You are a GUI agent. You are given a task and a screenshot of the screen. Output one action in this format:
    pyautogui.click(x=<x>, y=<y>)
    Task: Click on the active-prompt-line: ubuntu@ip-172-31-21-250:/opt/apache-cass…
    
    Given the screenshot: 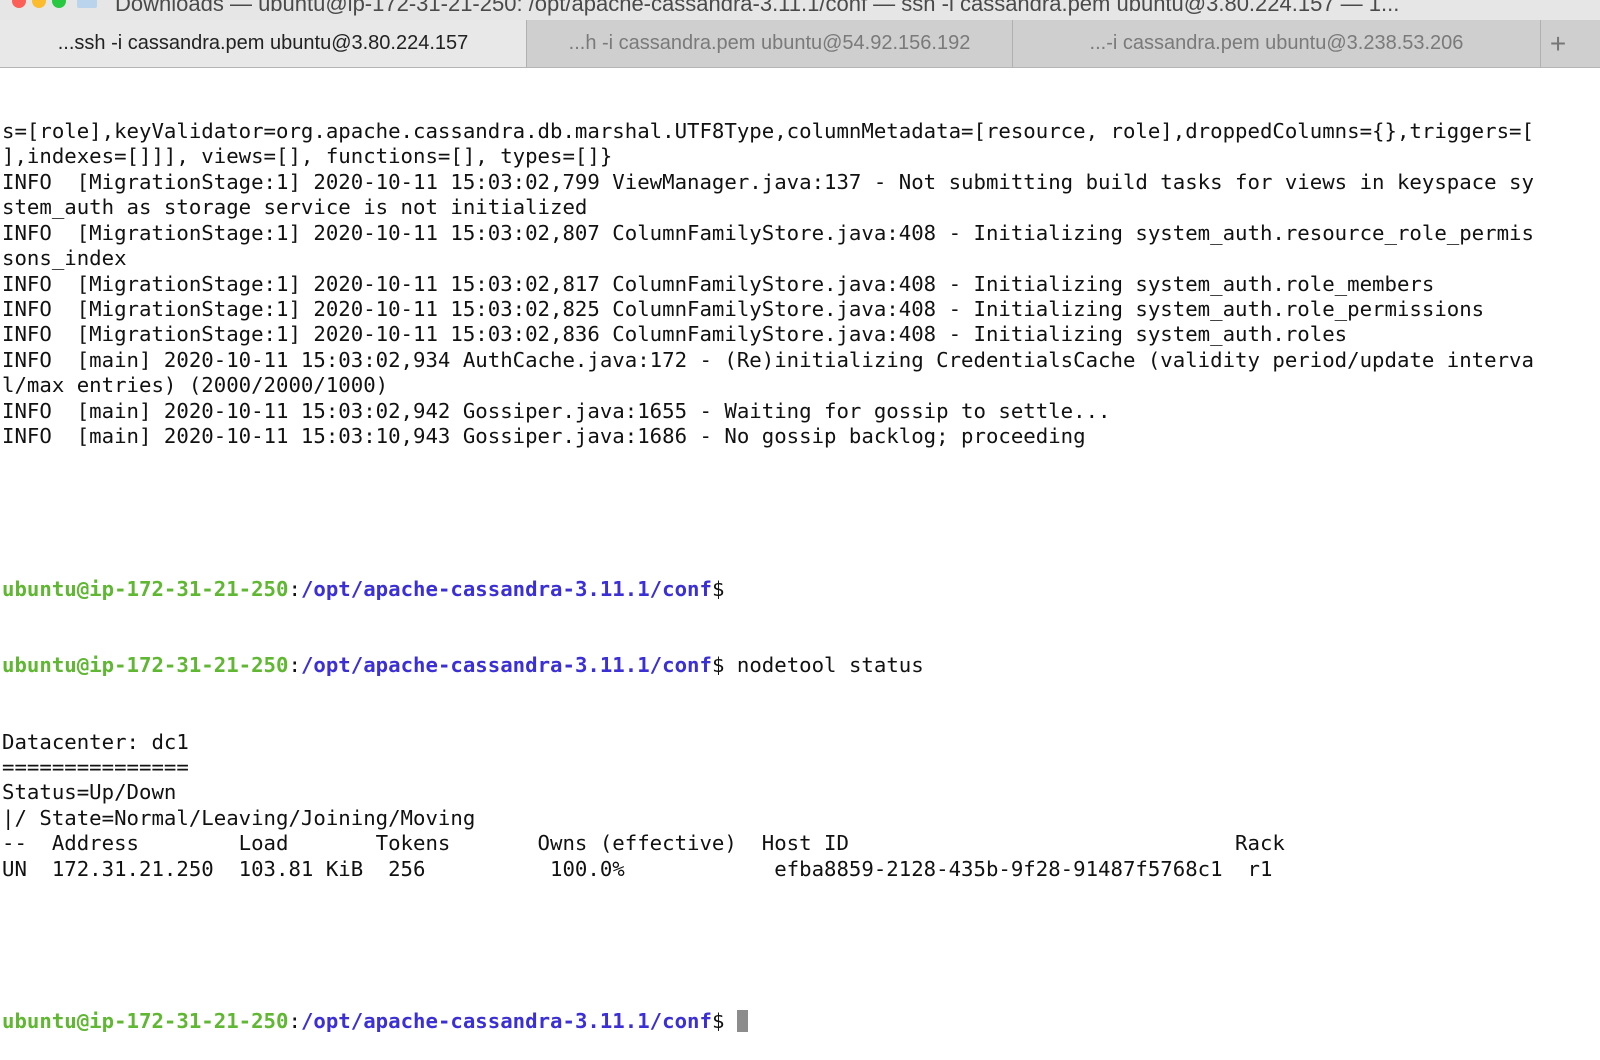 What is the action you would take?
    pyautogui.click(x=801, y=1021)
    